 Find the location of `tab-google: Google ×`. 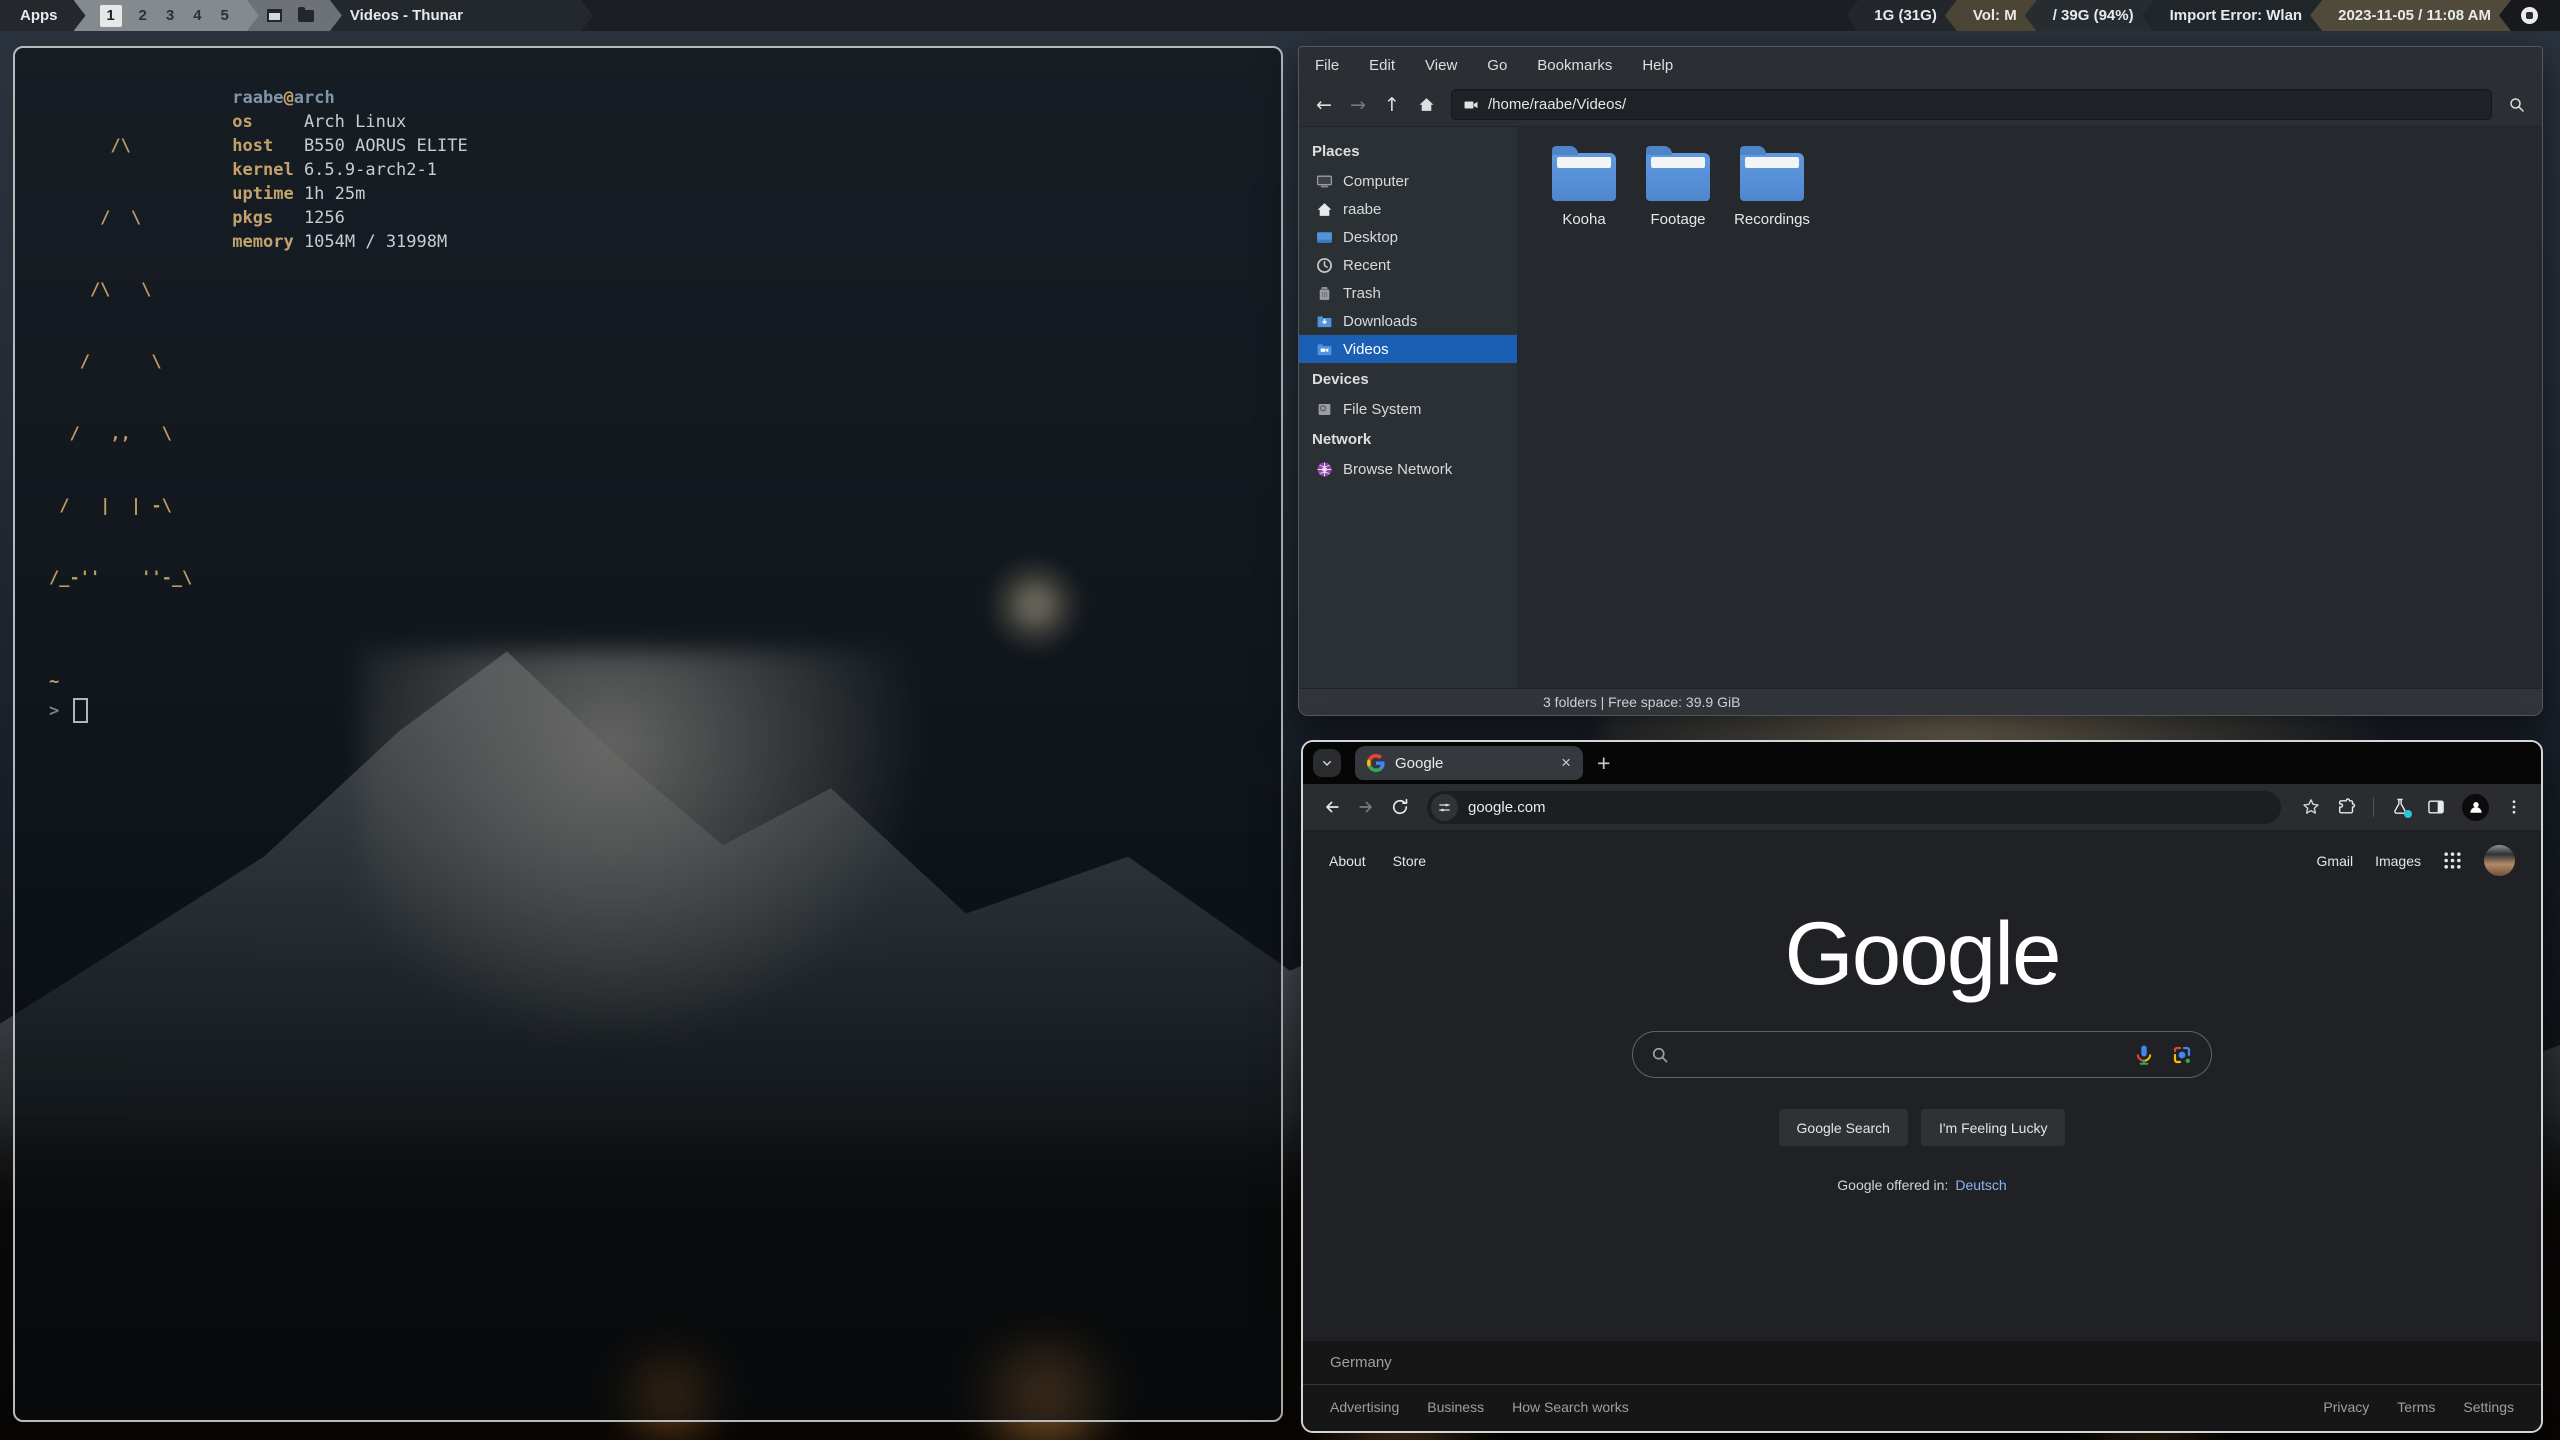

tab-google: Google × is located at coordinates (1469, 763).